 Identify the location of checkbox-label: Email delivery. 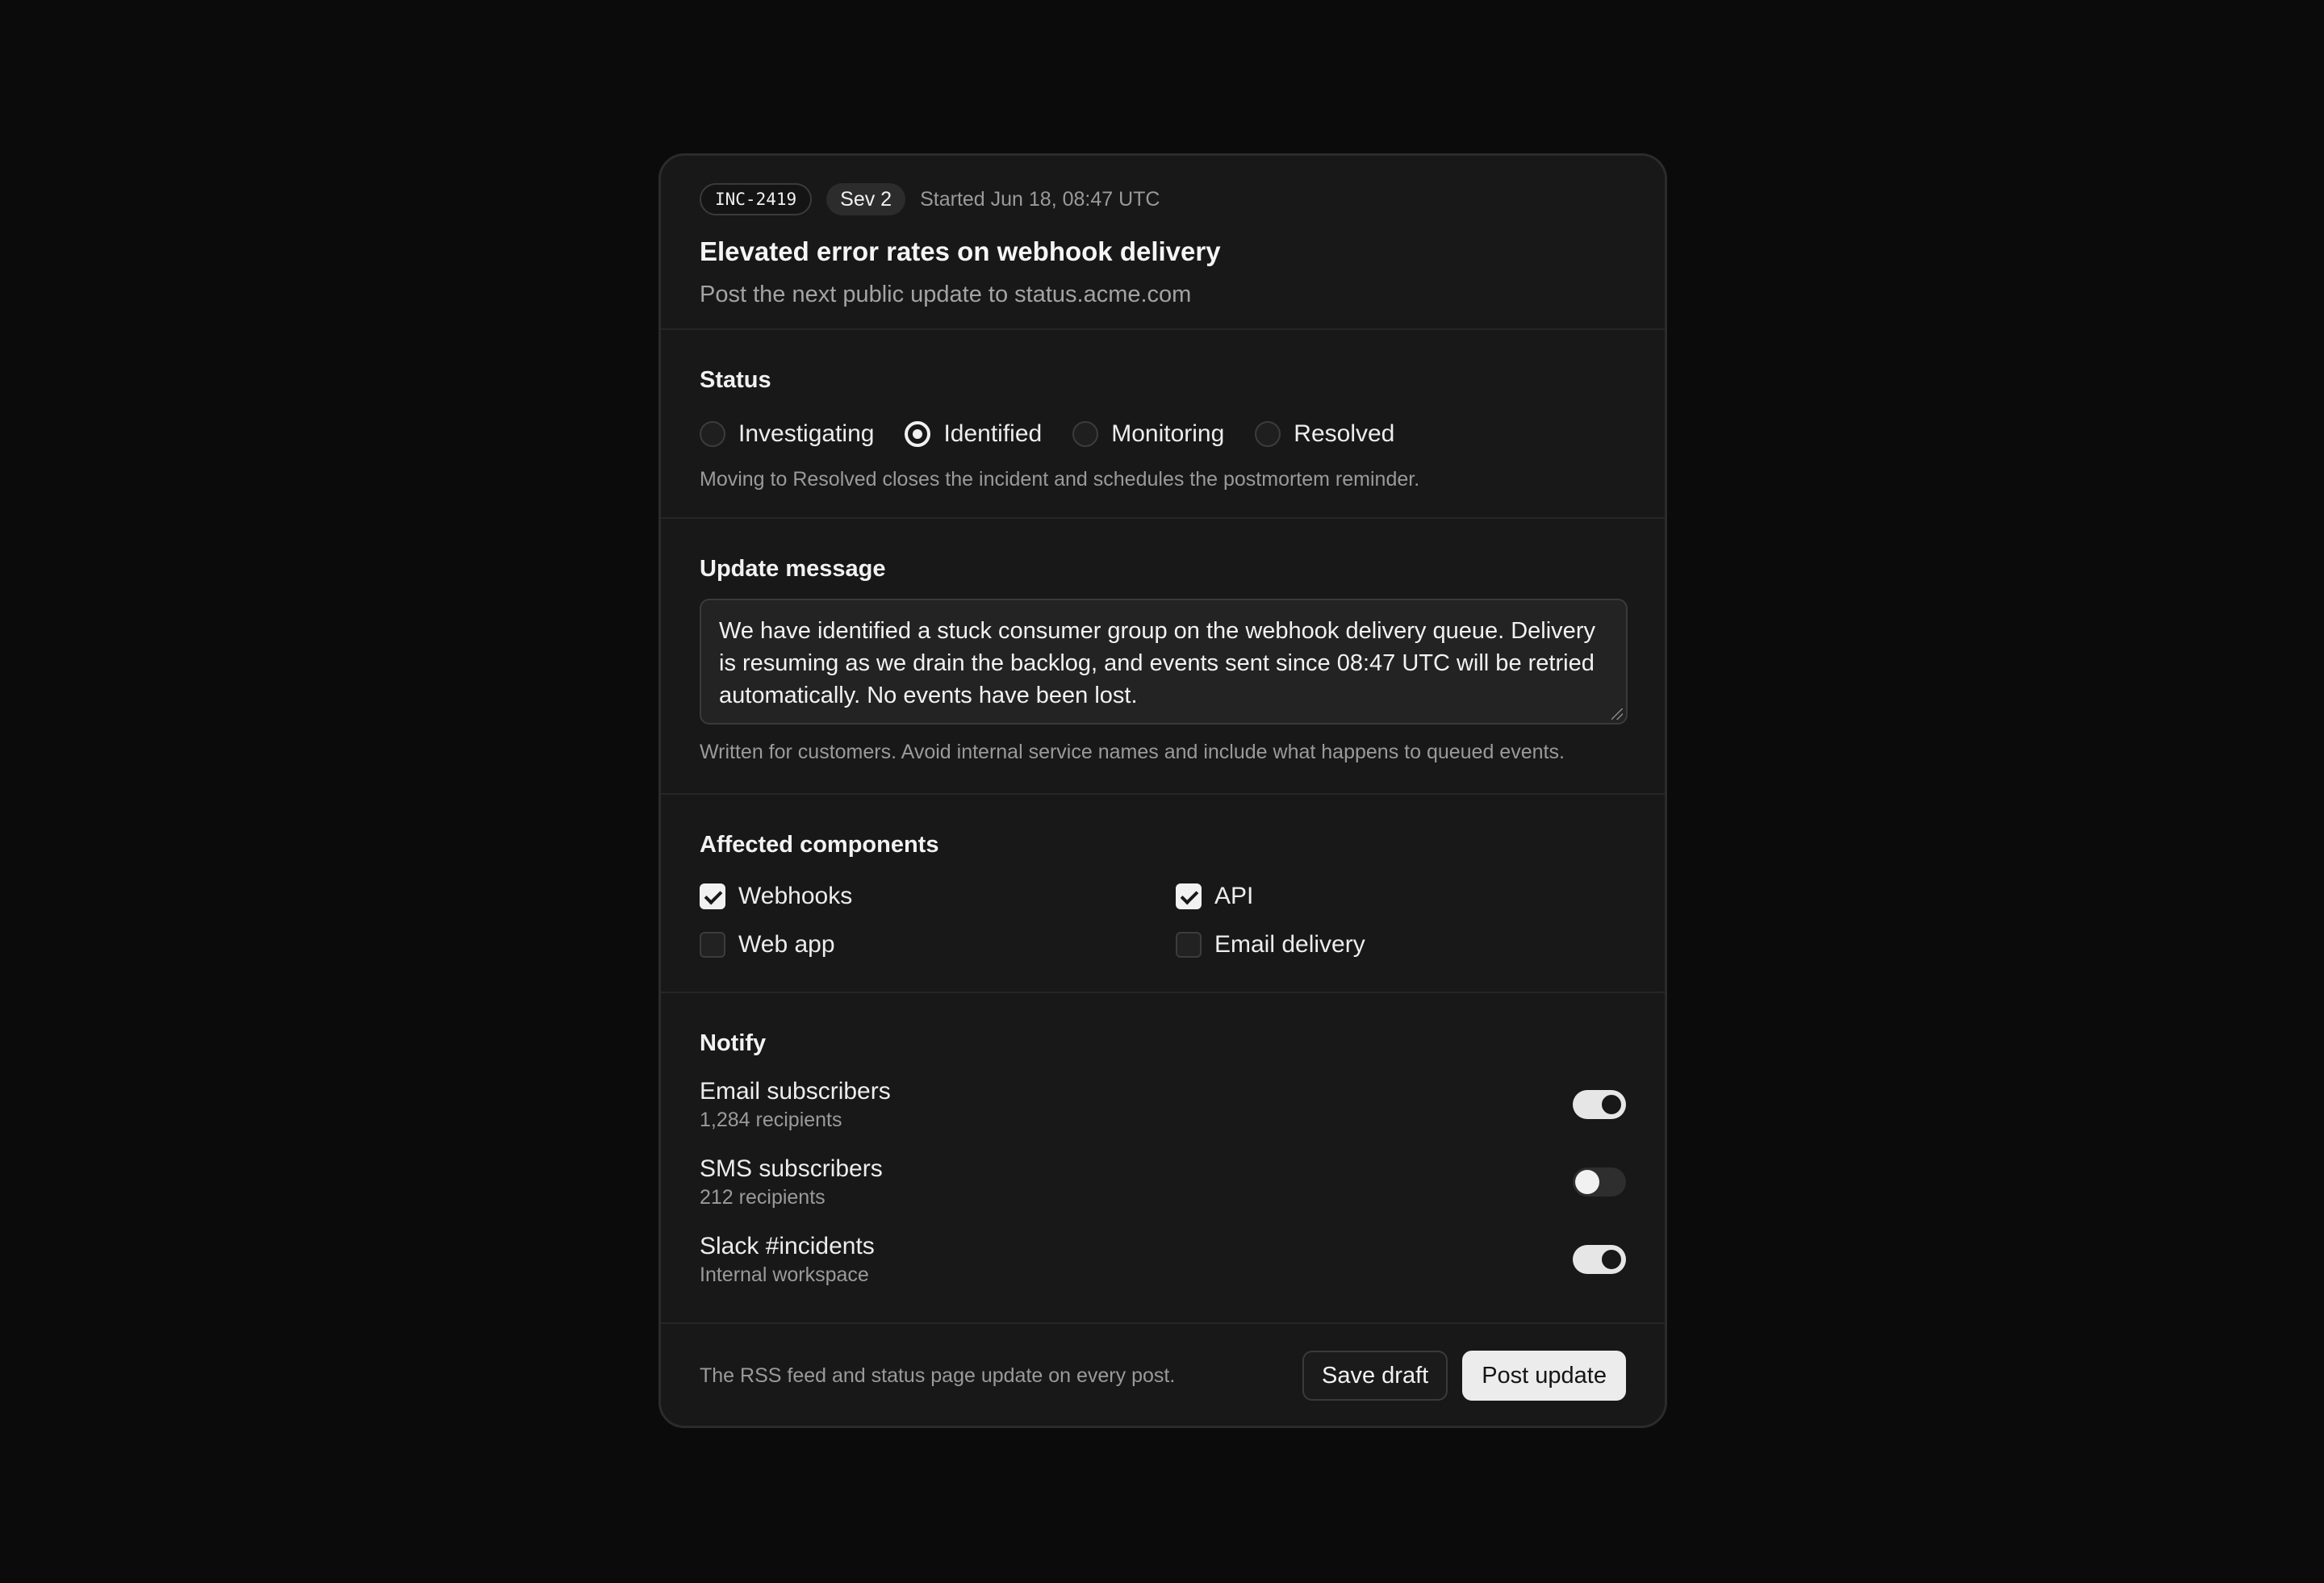
(1289, 944).